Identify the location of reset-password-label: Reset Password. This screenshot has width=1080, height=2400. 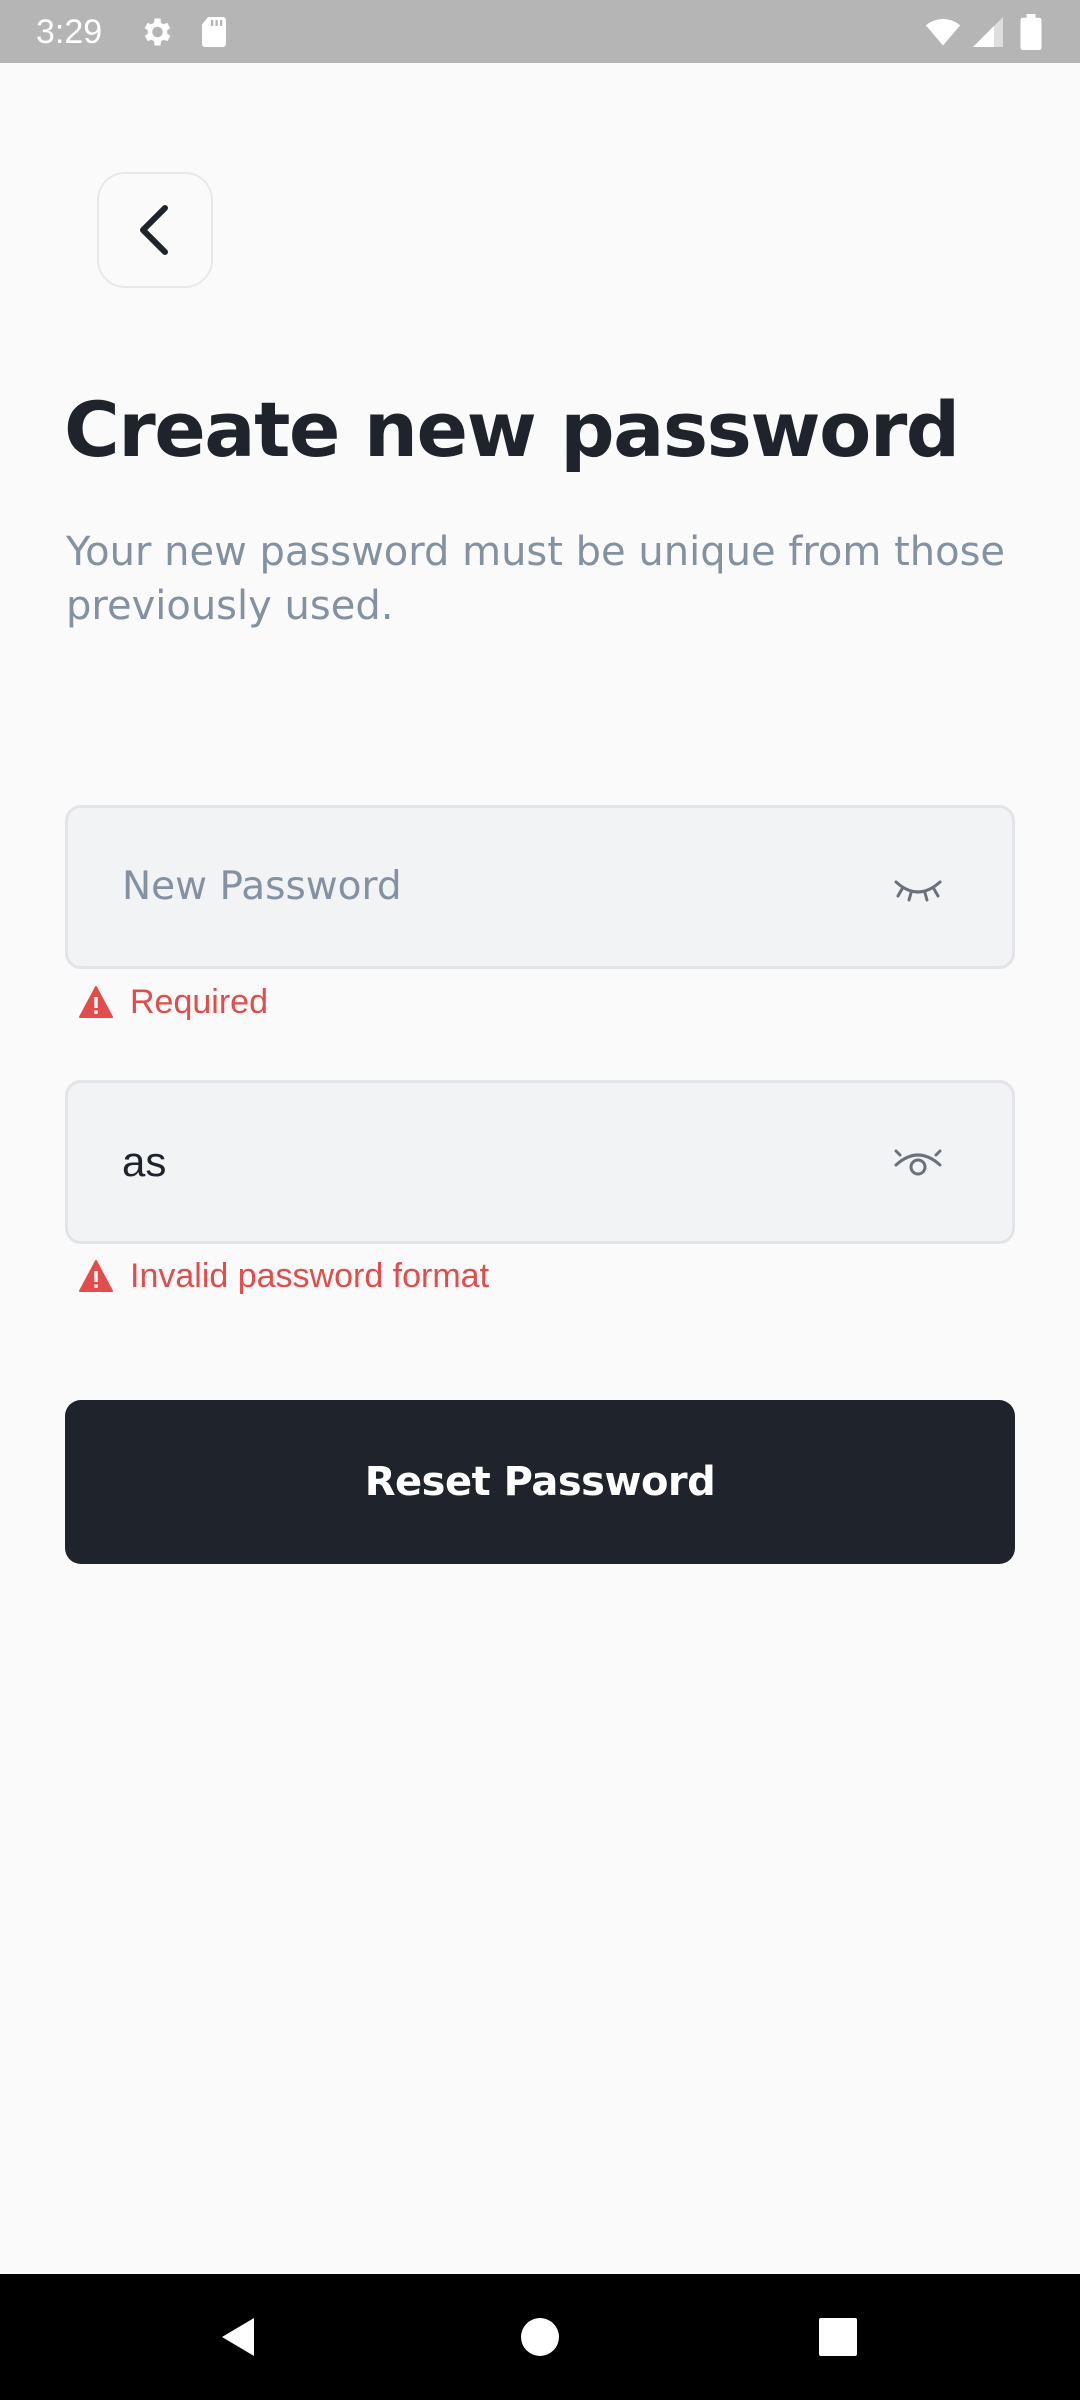
(540, 1482).